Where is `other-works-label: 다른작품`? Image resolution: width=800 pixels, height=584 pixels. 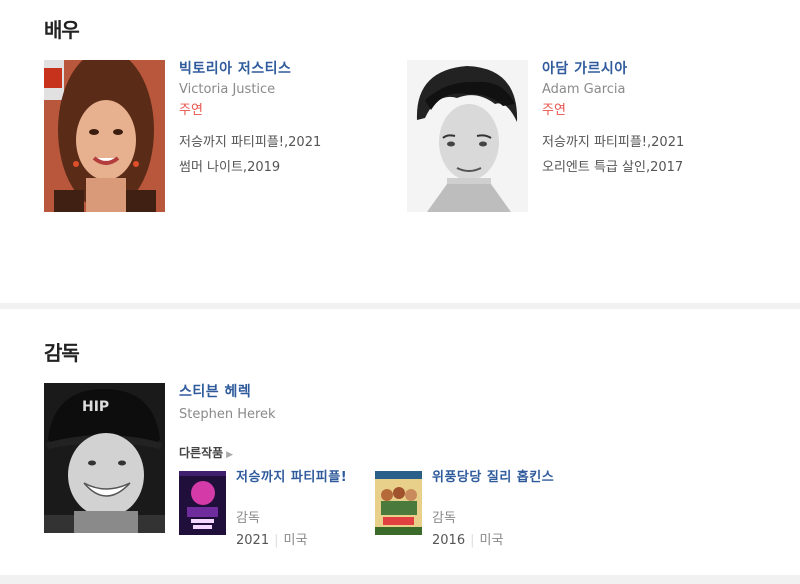 other-works-label: 다른작품 is located at coordinates (201, 453).